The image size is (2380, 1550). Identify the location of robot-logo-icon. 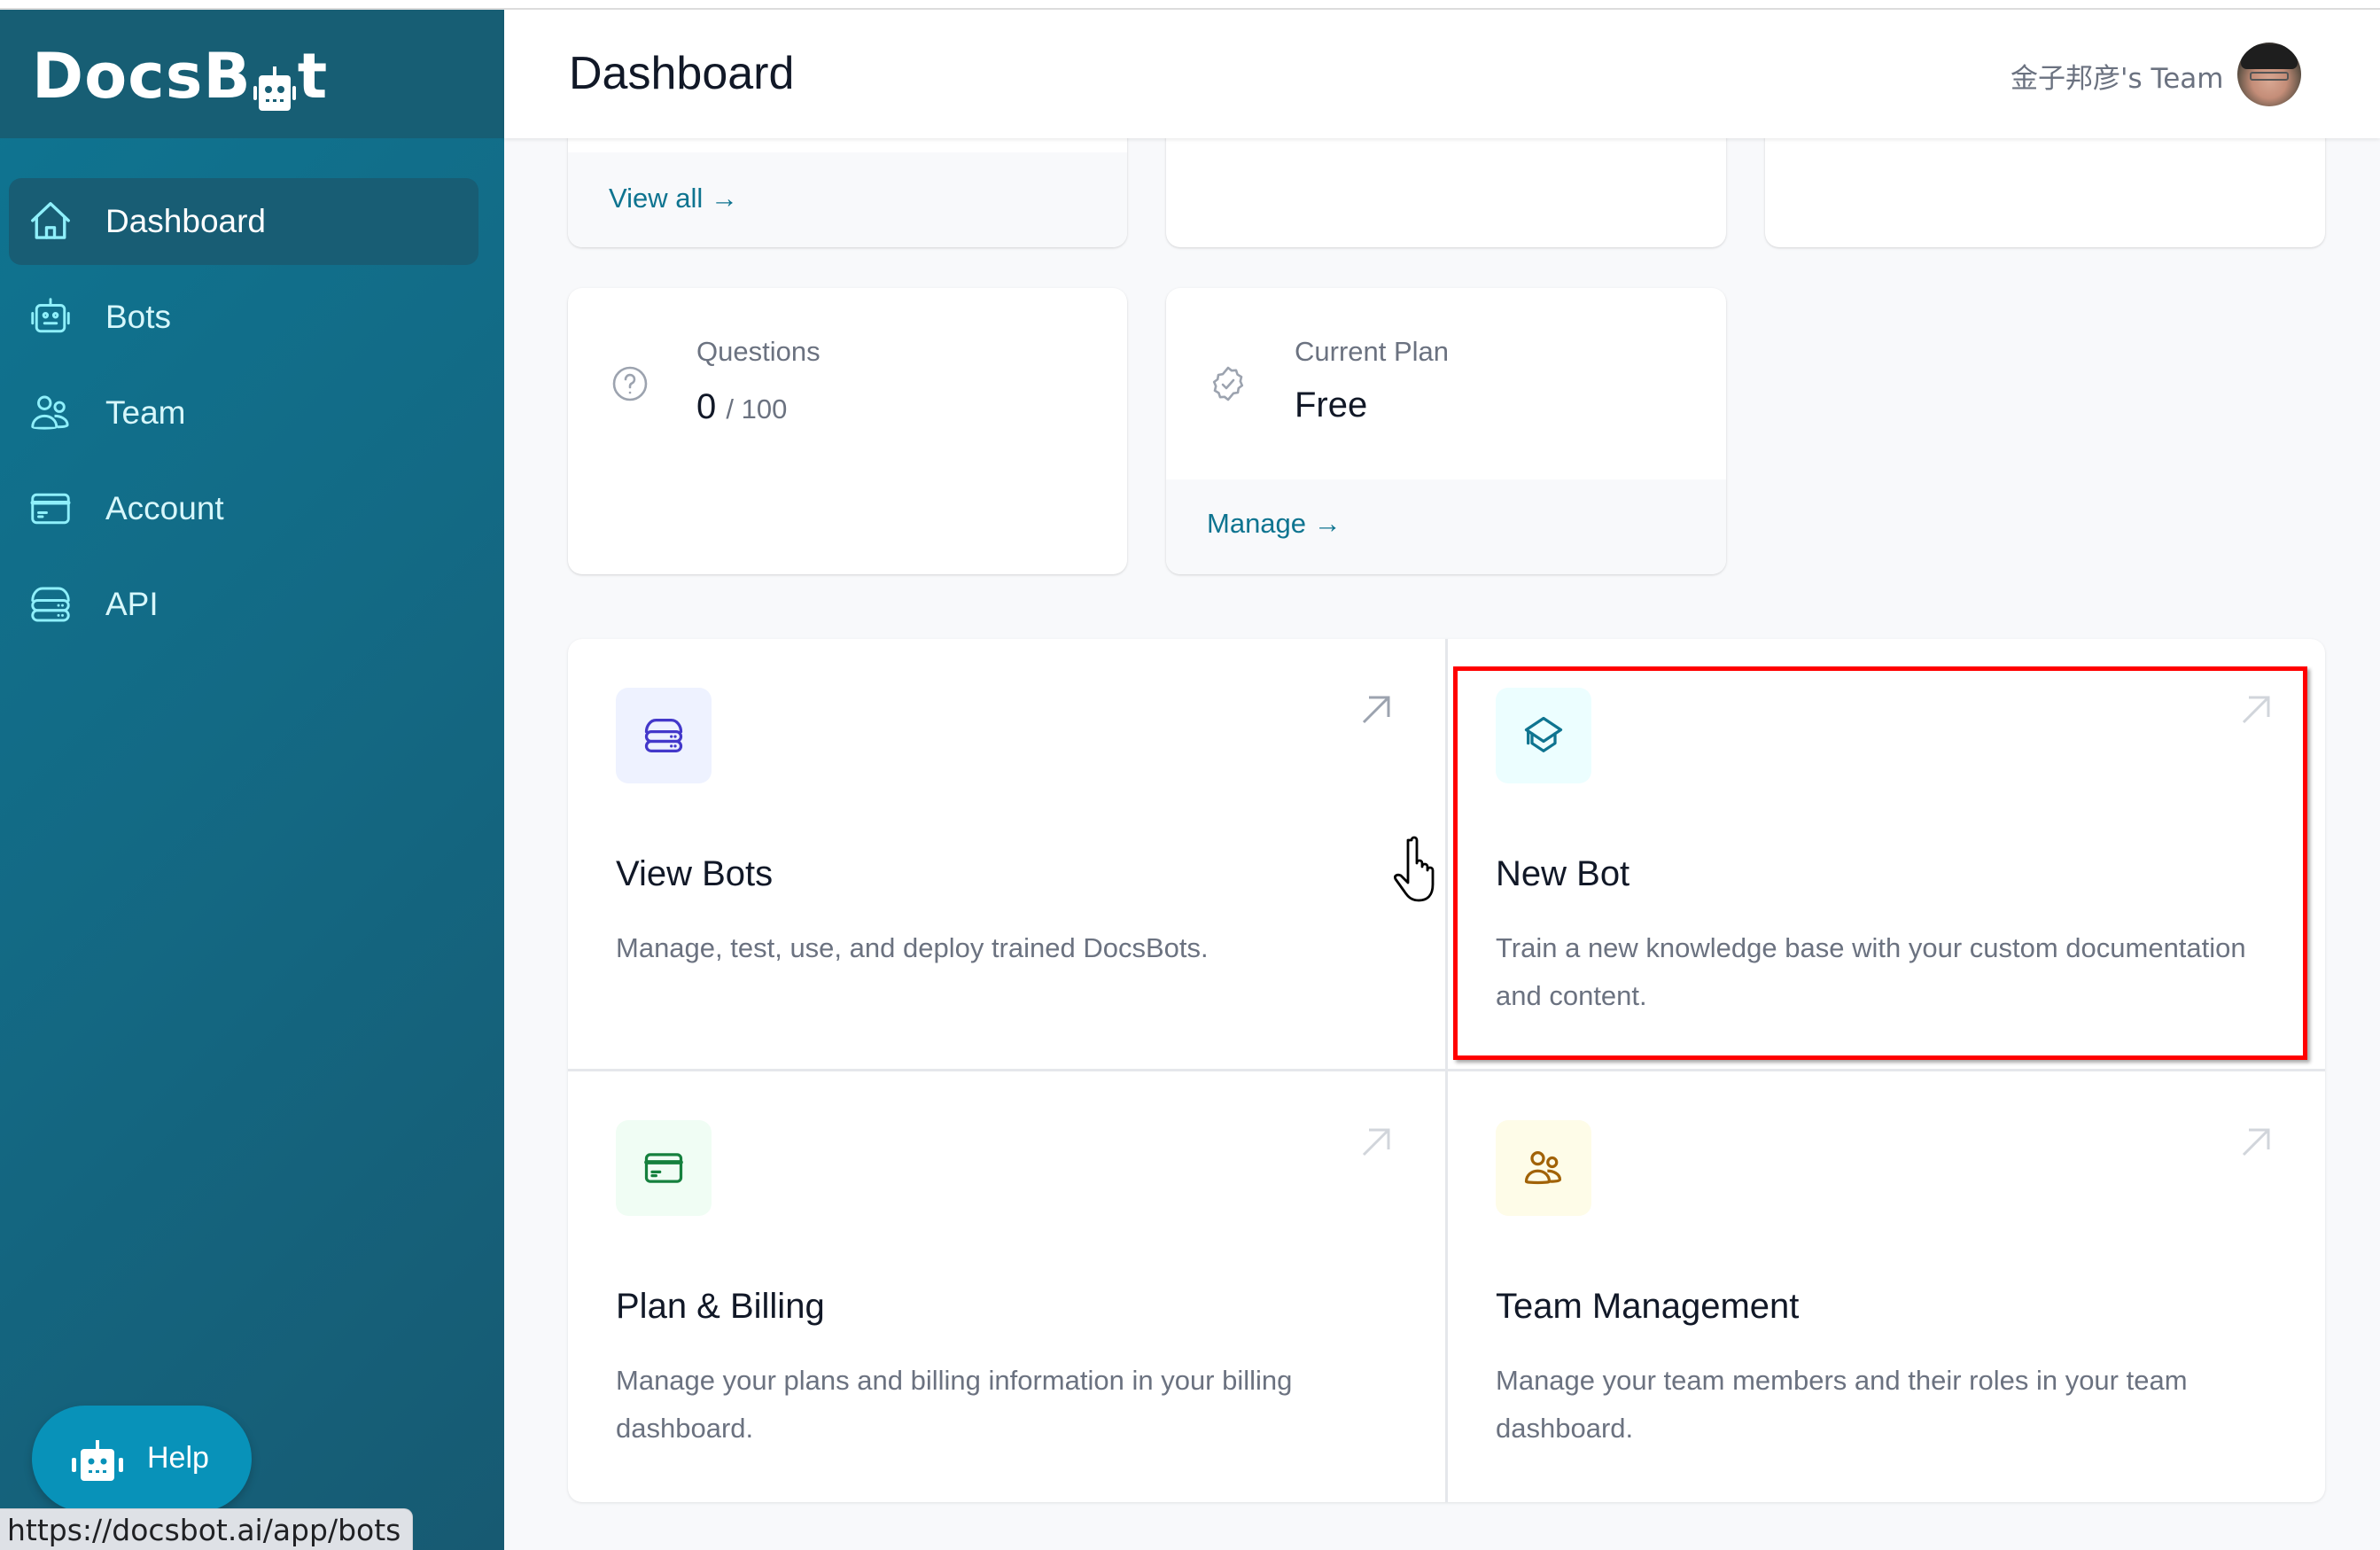
(274, 83).